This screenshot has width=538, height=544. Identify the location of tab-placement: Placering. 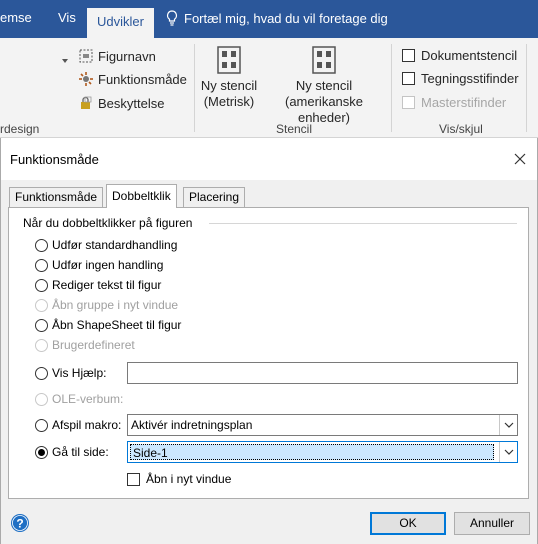
(214, 197).